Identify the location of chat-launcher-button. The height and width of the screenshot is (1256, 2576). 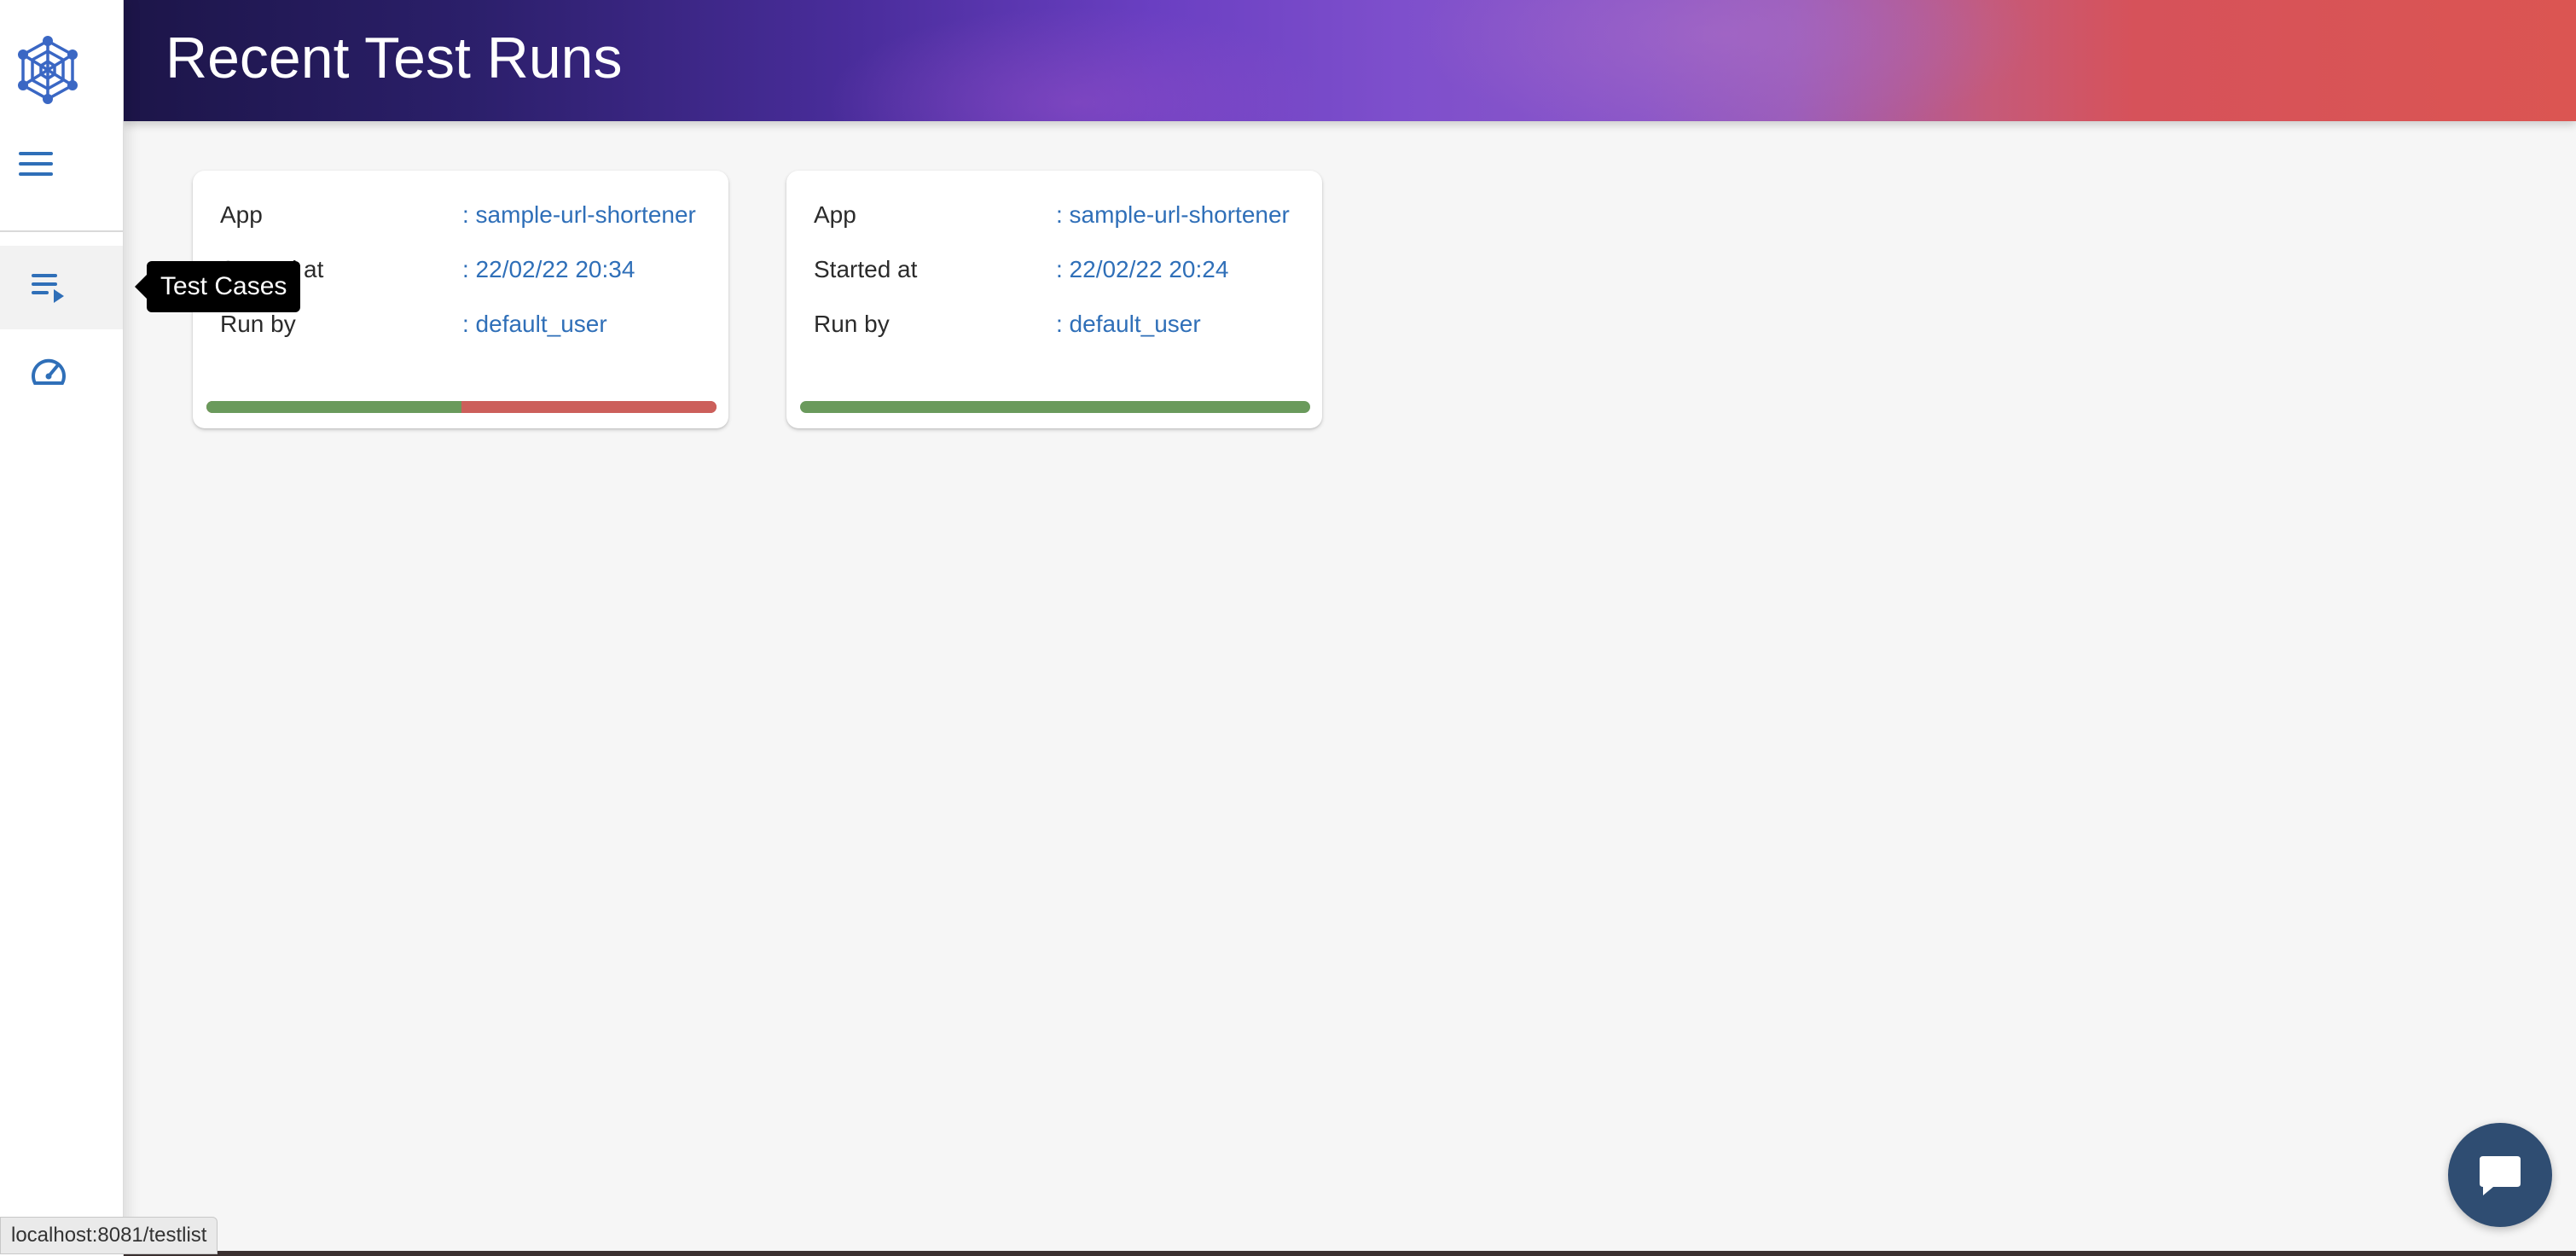
(2500, 1175).